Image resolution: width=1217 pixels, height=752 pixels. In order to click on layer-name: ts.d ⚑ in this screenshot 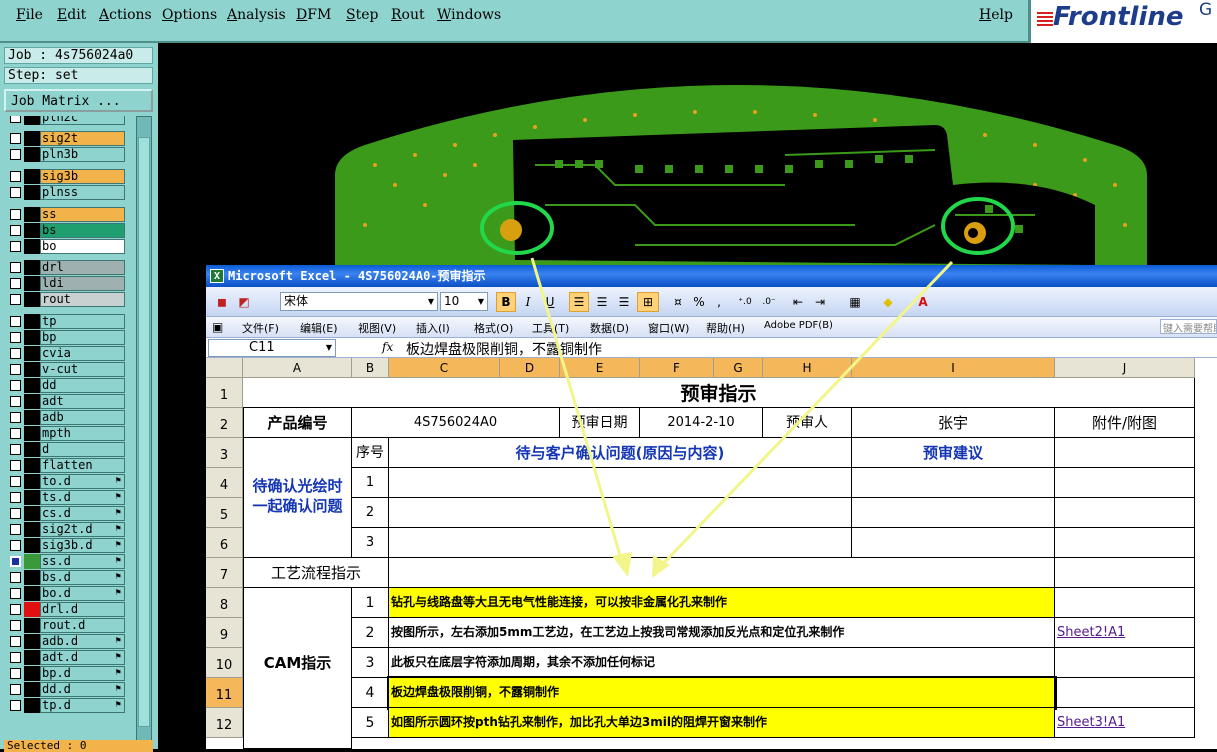, I will do `click(82, 497)`.